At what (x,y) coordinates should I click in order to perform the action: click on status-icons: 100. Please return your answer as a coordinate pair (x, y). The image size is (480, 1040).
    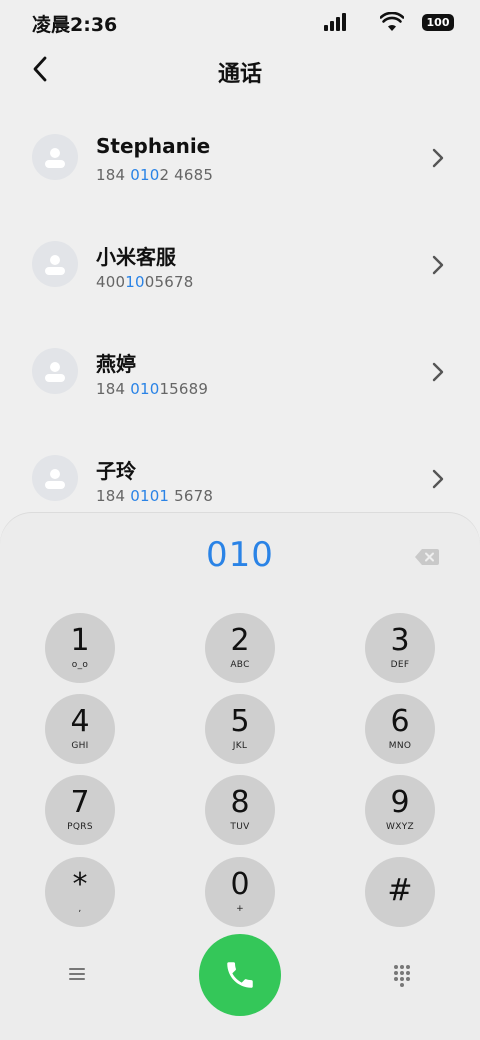
    Looking at the image, I should click on (389, 22).